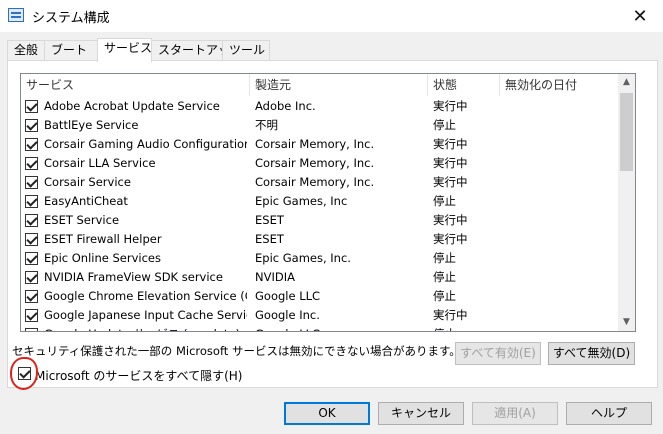 The height and width of the screenshot is (434, 663). I want to click on ok-button: OK, so click(327, 413).